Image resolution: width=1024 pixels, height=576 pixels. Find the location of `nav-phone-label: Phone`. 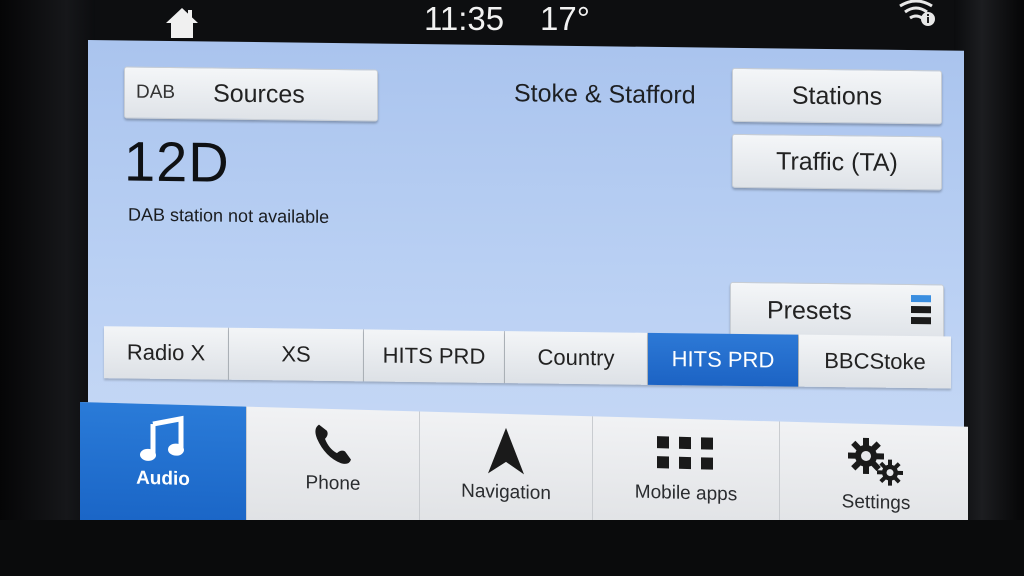

nav-phone-label: Phone is located at coordinates (333, 483).